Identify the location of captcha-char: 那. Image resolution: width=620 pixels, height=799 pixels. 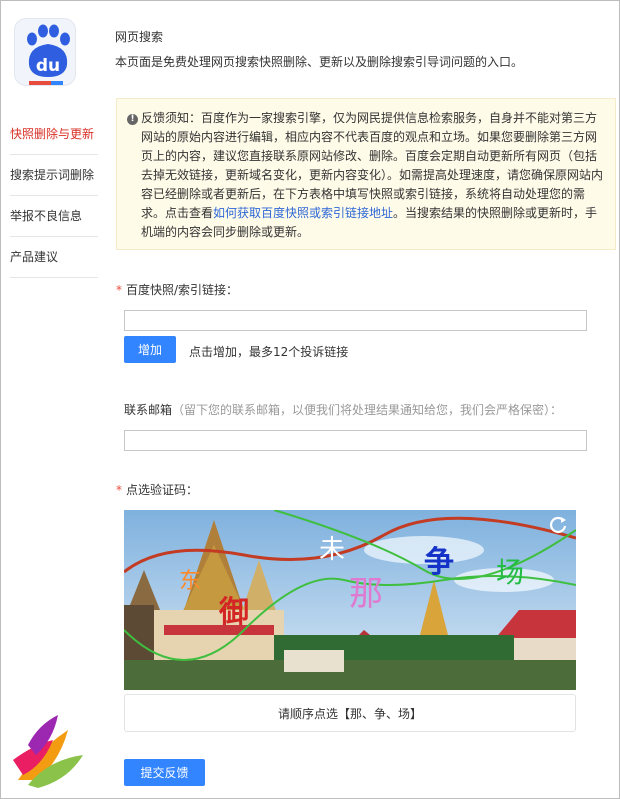
(366, 594).